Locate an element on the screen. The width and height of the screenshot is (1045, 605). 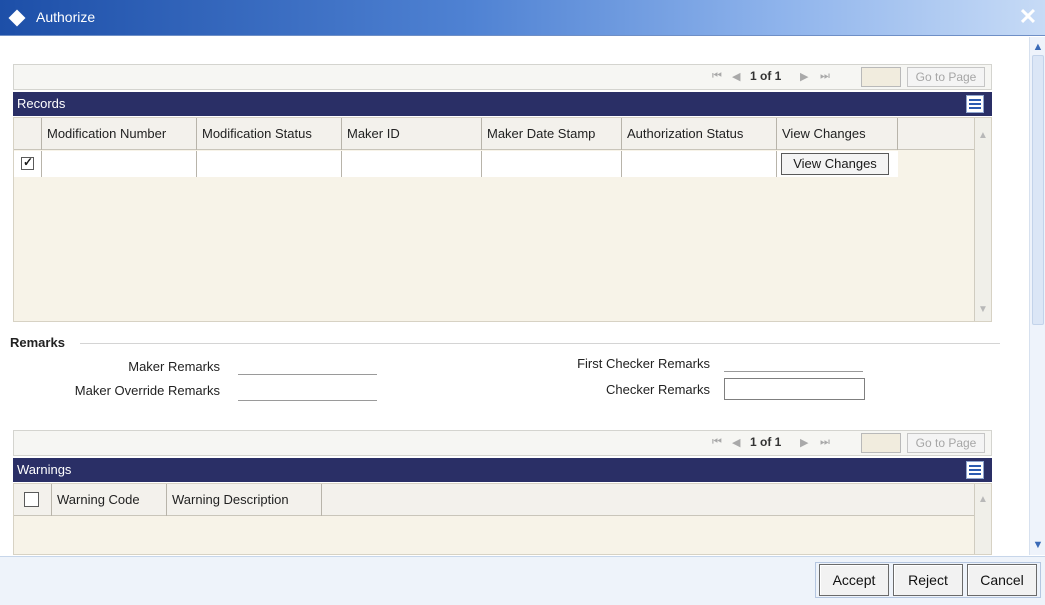
row-select-cell is located at coordinates (28, 164).